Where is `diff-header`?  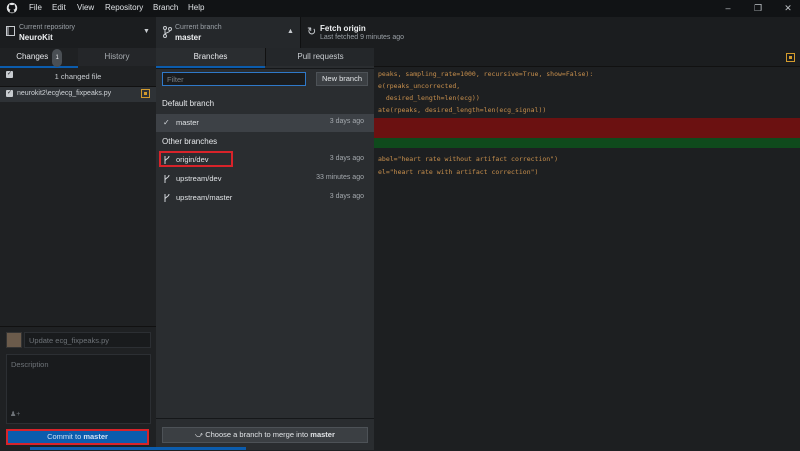 diff-header is located at coordinates (587, 57).